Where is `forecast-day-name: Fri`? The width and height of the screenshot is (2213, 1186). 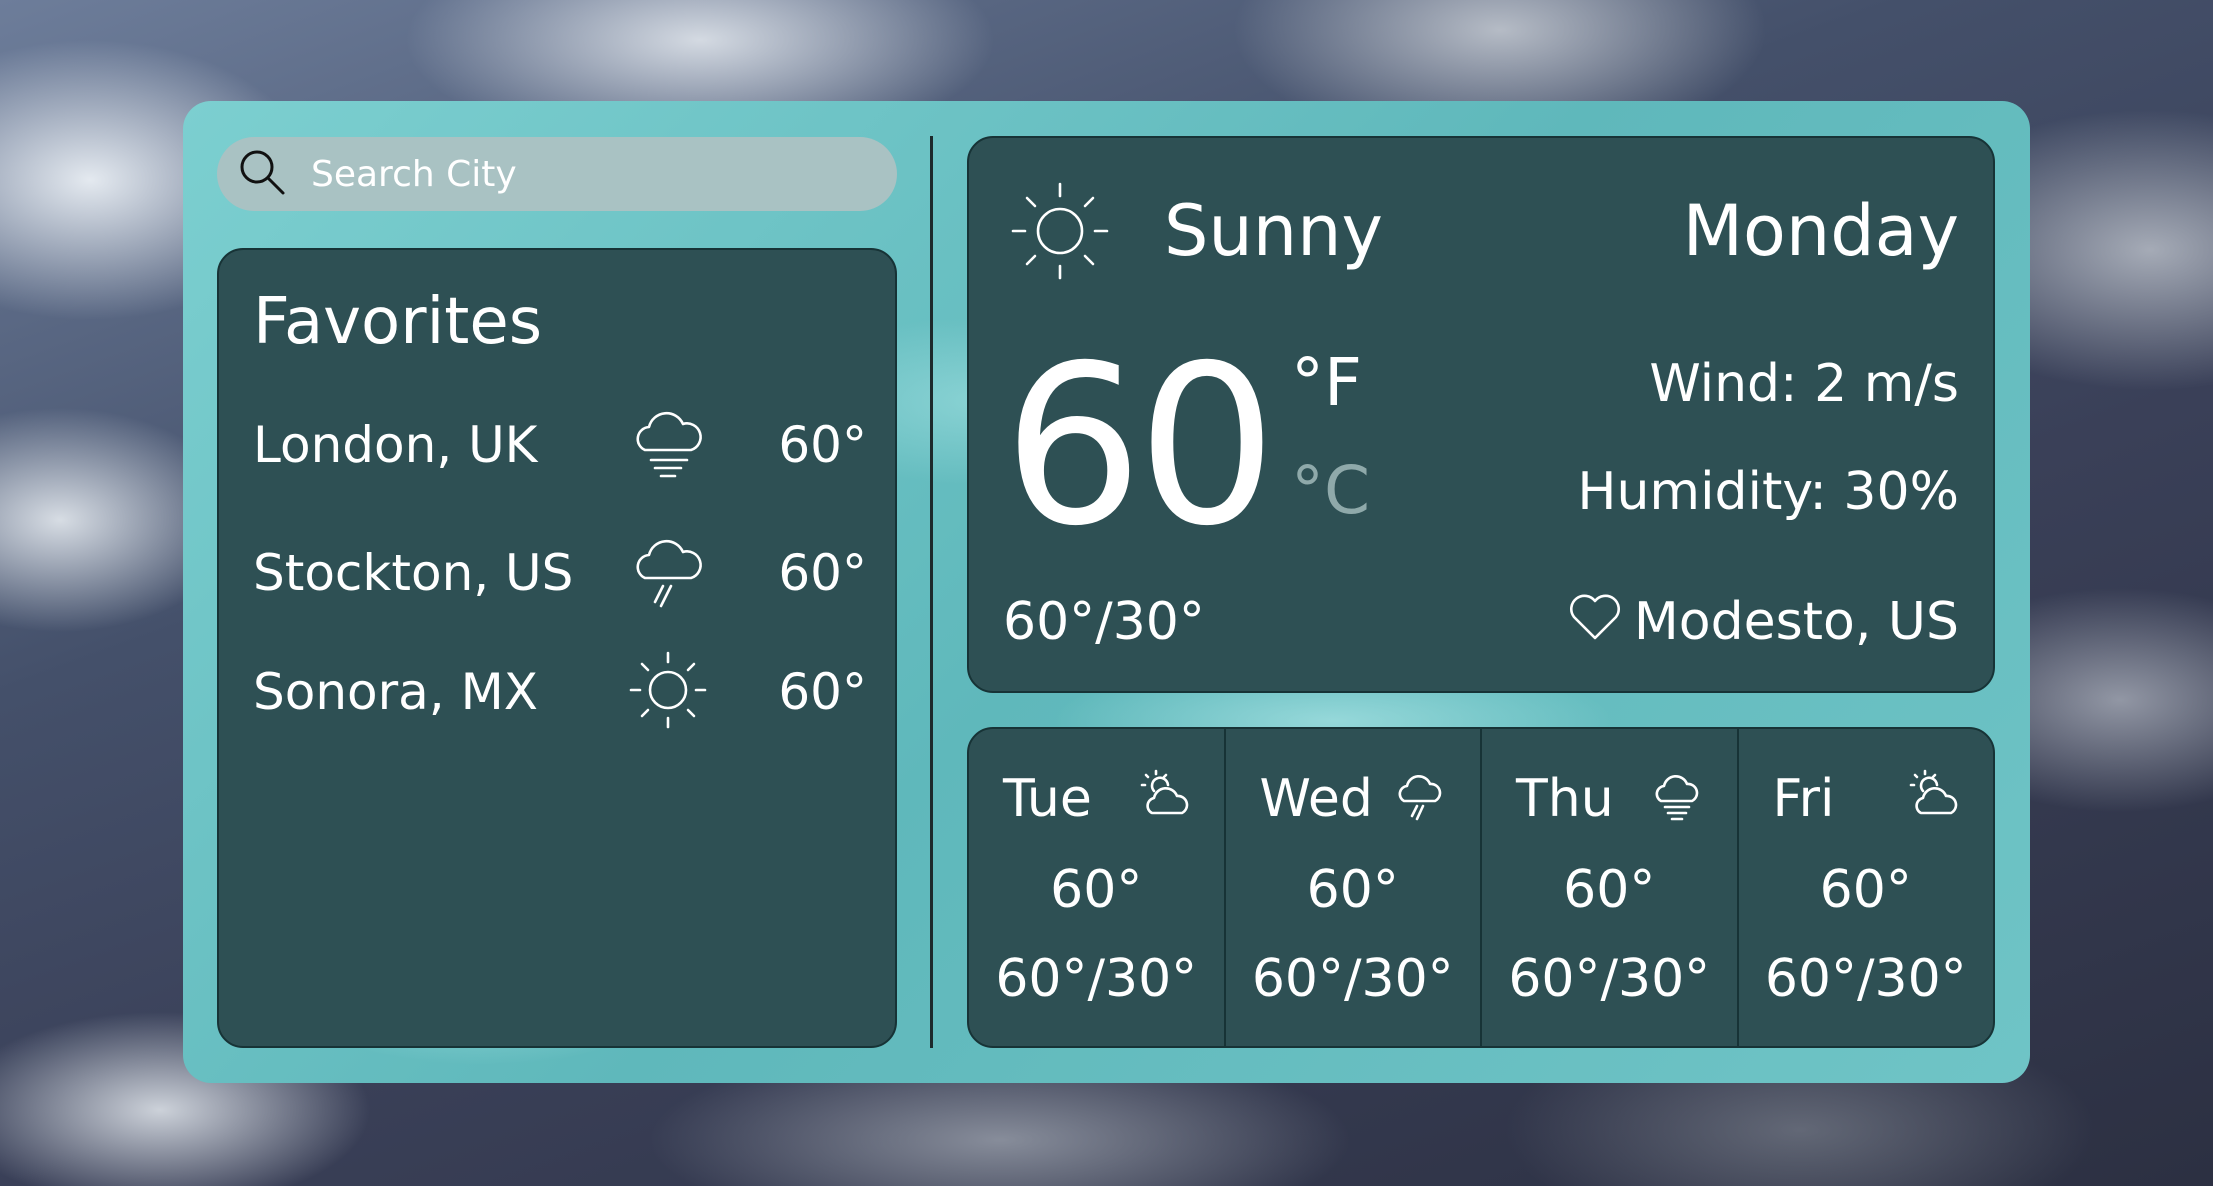 forecast-day-name: Fri is located at coordinates (1803, 799).